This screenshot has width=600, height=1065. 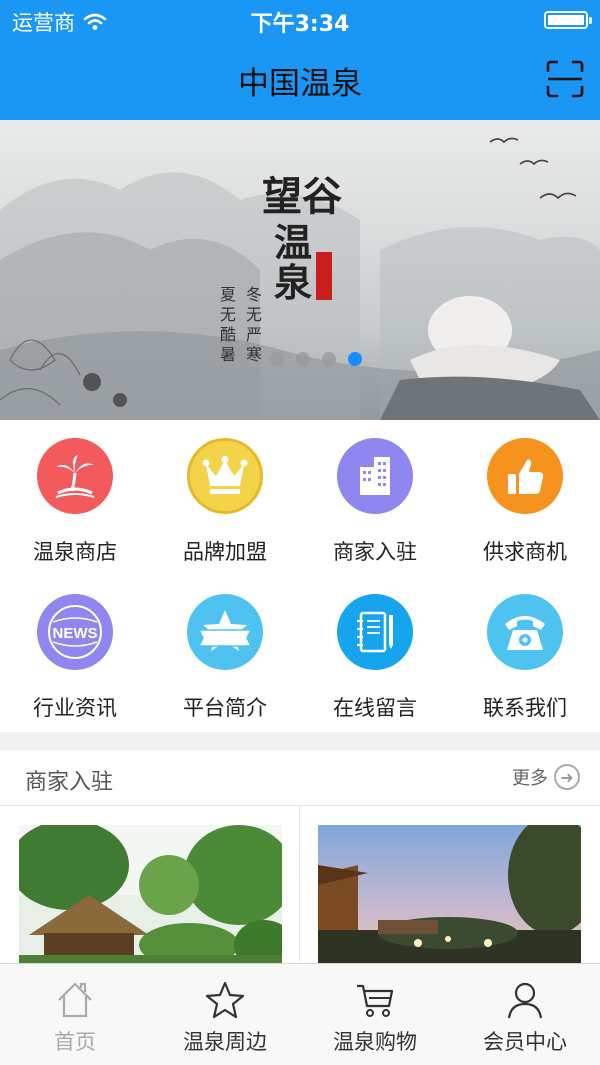 I want to click on menu-label: 品牌加盟, so click(x=225, y=552).